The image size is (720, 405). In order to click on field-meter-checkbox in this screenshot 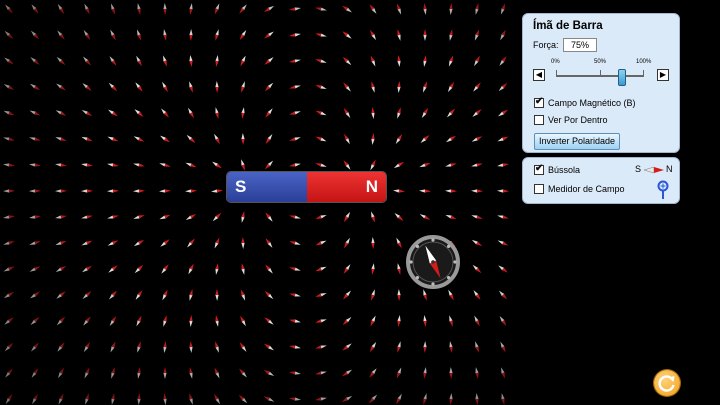, I will do `click(539, 189)`.